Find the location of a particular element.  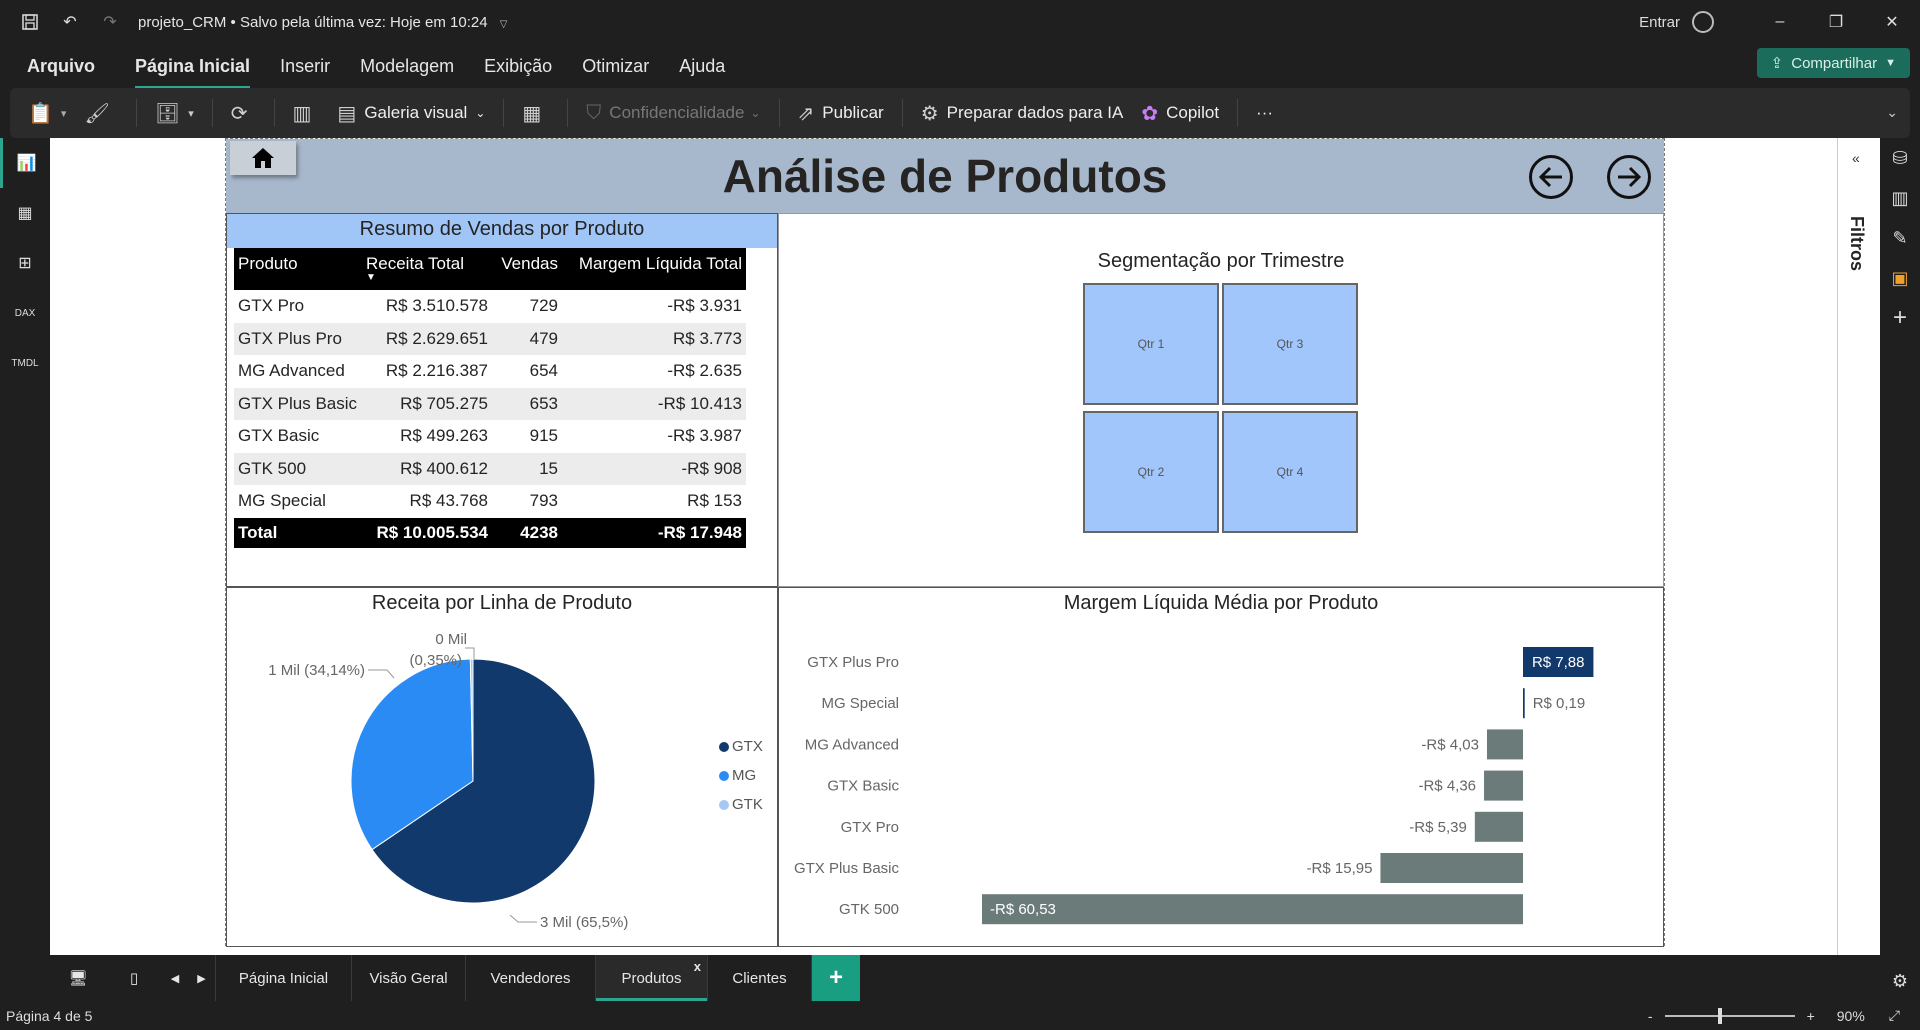

add-page-button: + is located at coordinates (836, 978).